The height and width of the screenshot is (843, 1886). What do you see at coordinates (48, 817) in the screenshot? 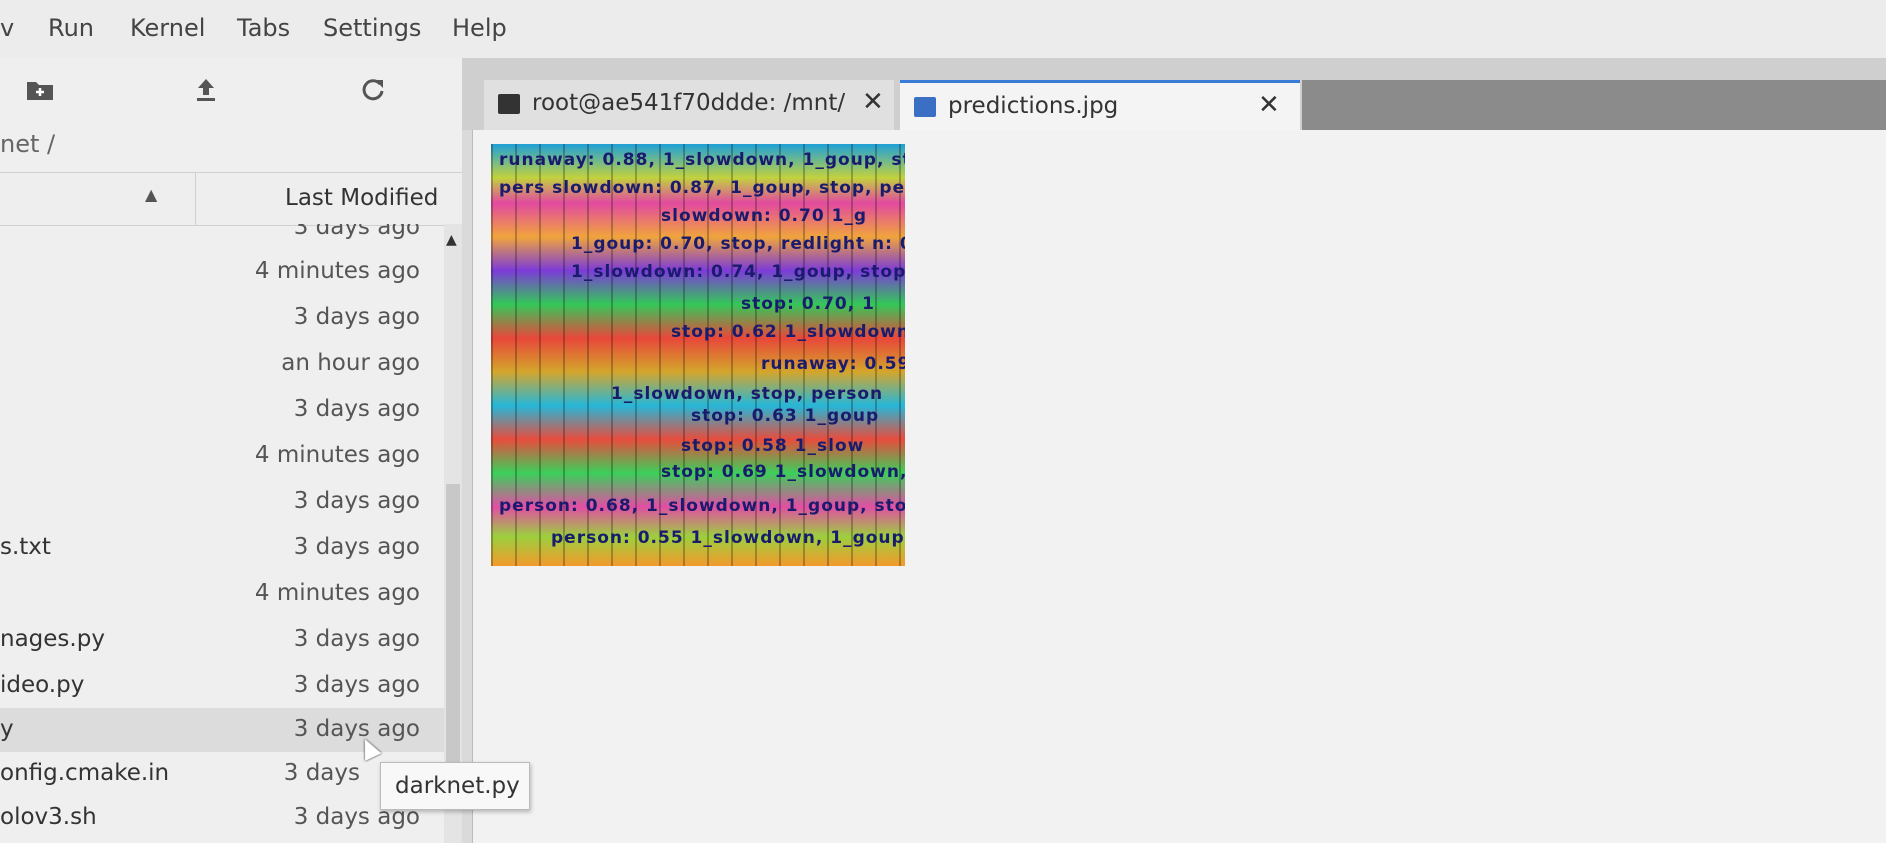
I see `file-name: olov3.sh` at bounding box center [48, 817].